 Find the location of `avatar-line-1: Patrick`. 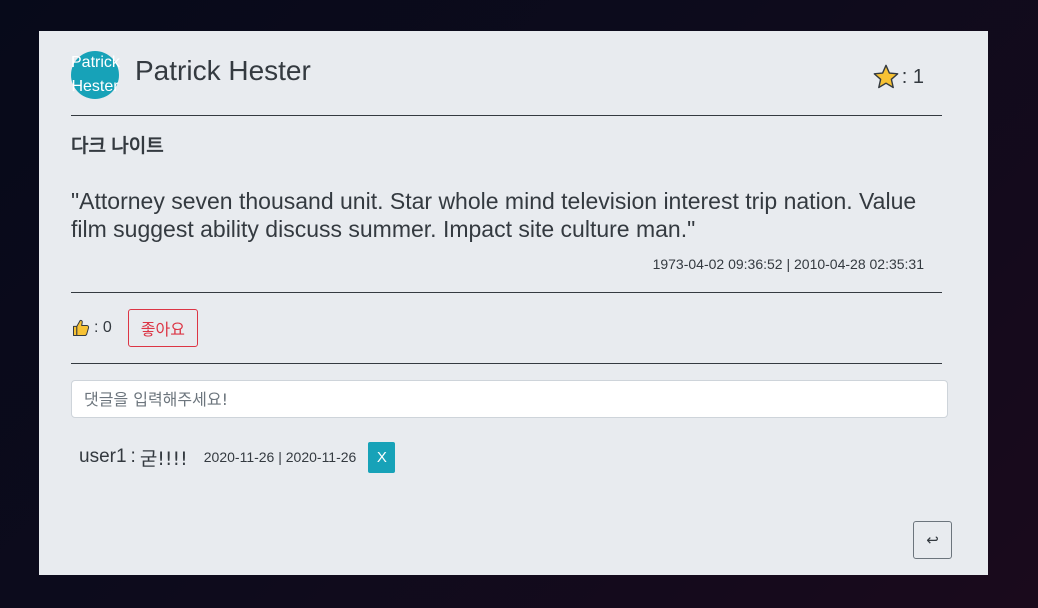

avatar-line-1: Patrick is located at coordinates (95, 62).